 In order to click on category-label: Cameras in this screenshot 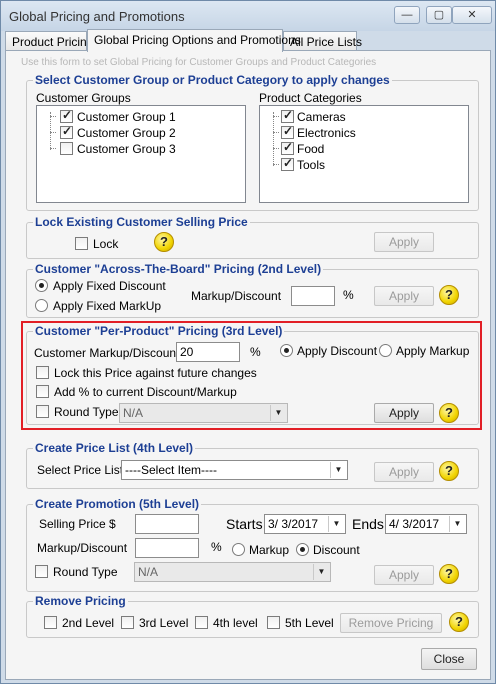, I will do `click(321, 117)`.